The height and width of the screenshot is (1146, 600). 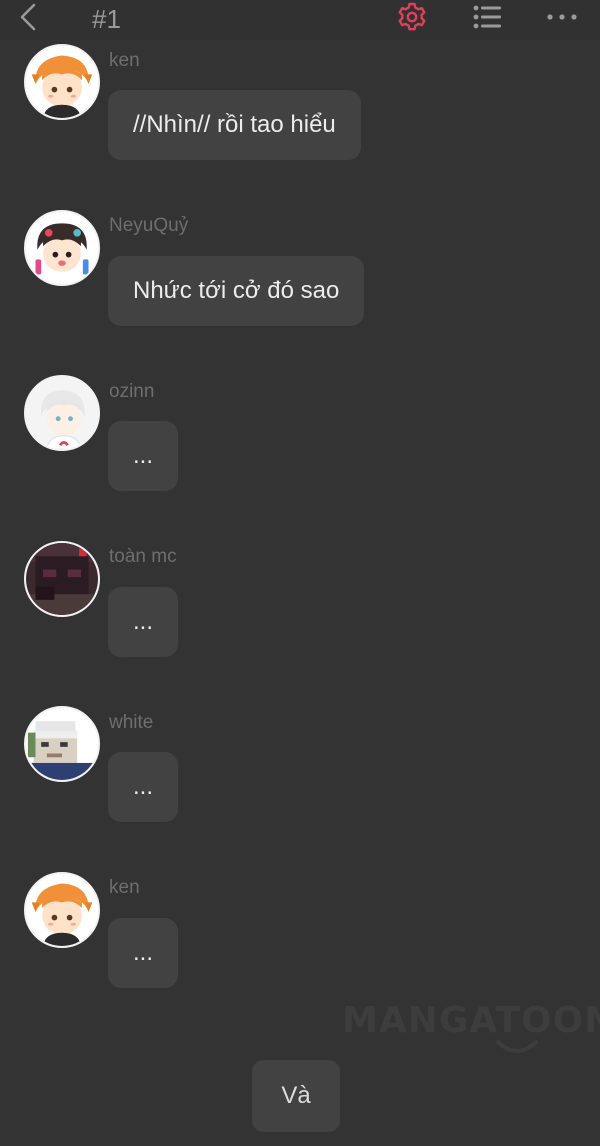 I want to click on toan-mc-avatar, so click(x=62, y=579).